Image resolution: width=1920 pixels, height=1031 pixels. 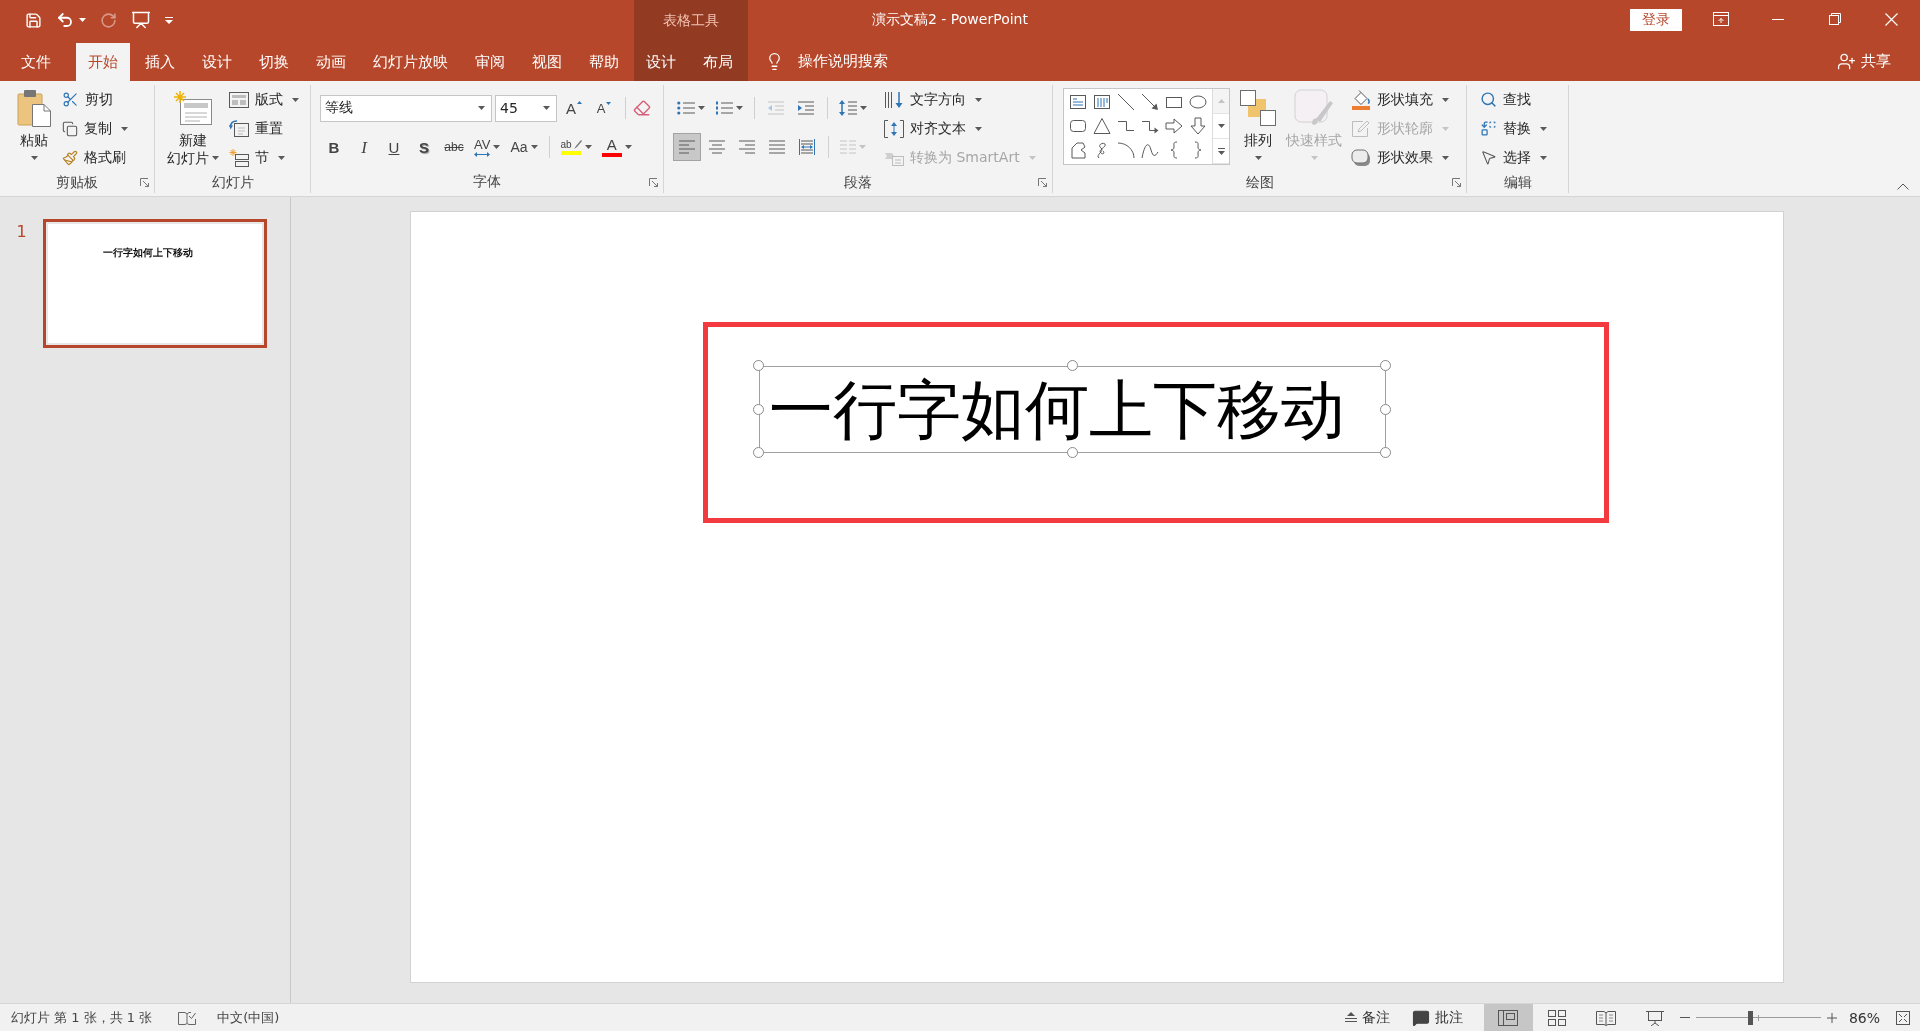 I want to click on font-name-combo: 等线, so click(x=406, y=108).